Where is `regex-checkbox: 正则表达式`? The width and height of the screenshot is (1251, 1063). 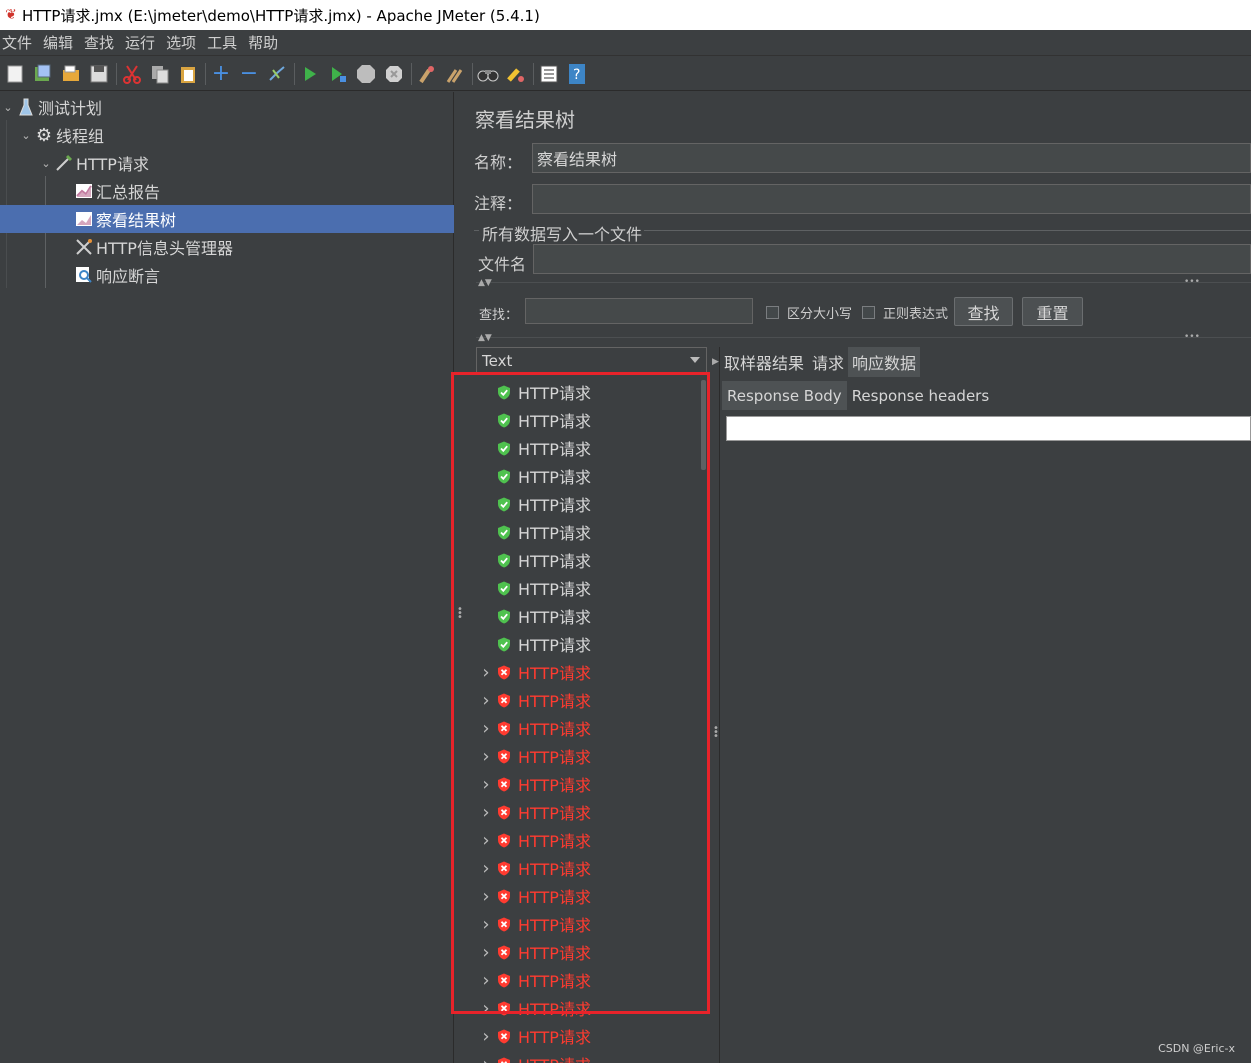
regex-checkbox: 正则表达式 is located at coordinates (905, 312).